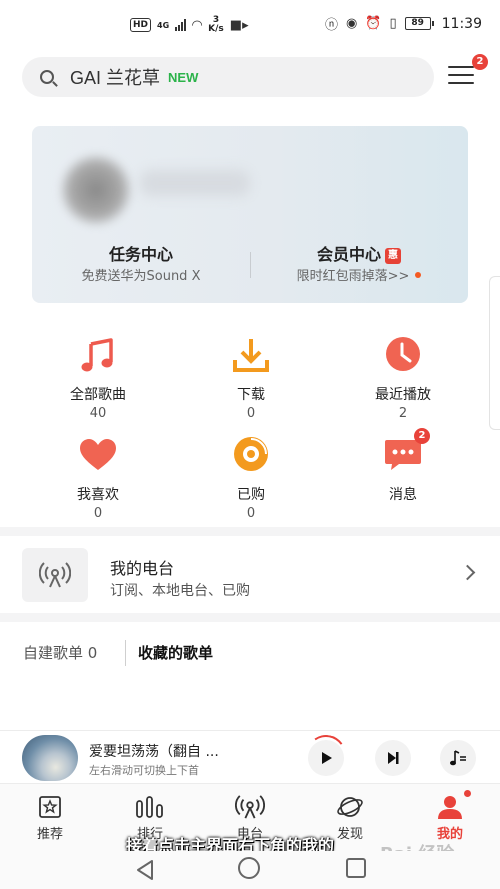 This screenshot has height=889, width=500. Describe the element at coordinates (98, 395) in the screenshot. I see `grid-label: 全部歌曲` at that location.